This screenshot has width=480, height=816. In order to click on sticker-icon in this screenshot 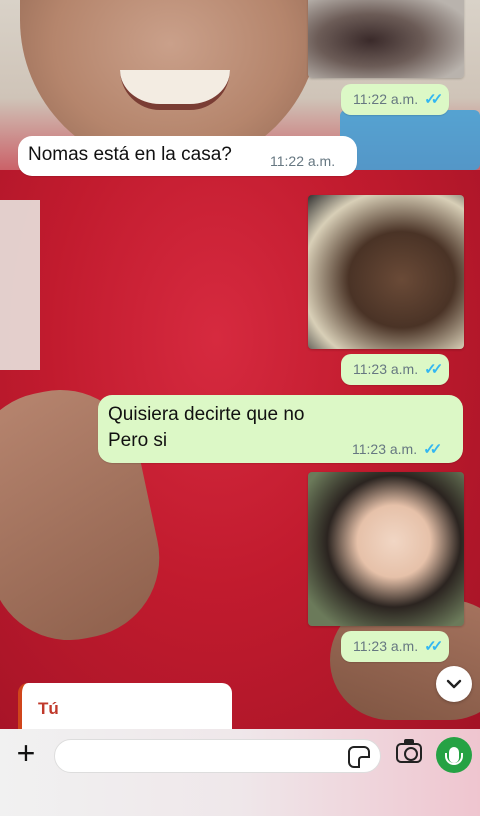, I will do `click(359, 757)`.